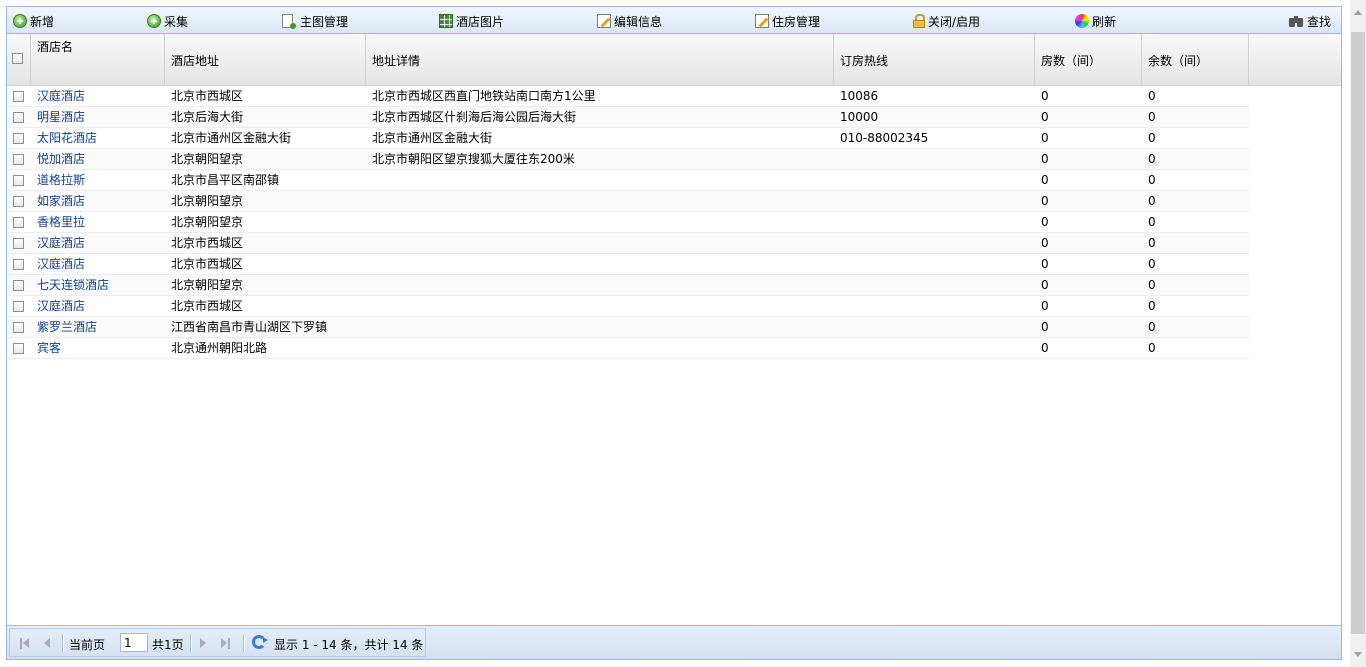 The image size is (1366, 667). Describe the element at coordinates (628, 327) in the screenshot. I see `table-row: 紫罗兰酒店 江西省南昌市青山湖区下罗镇 0 0` at that location.